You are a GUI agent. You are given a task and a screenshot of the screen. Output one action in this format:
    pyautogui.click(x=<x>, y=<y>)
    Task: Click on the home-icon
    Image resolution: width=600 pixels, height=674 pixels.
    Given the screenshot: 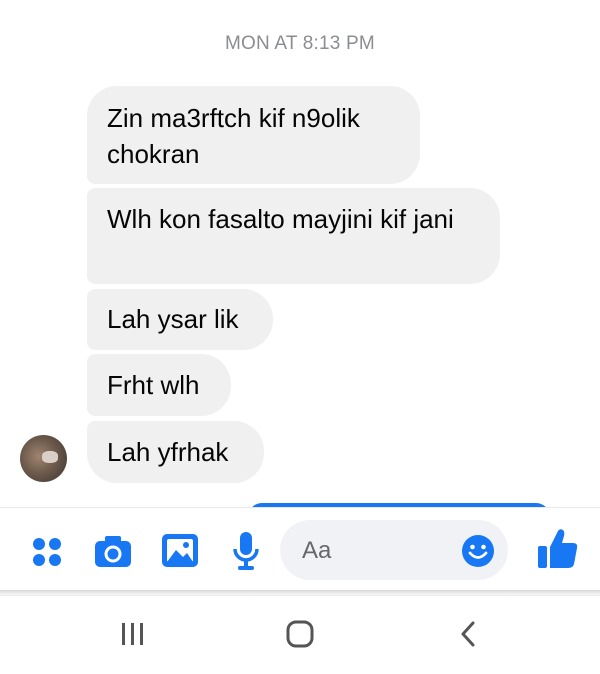 What is the action you would take?
    pyautogui.click(x=300, y=634)
    